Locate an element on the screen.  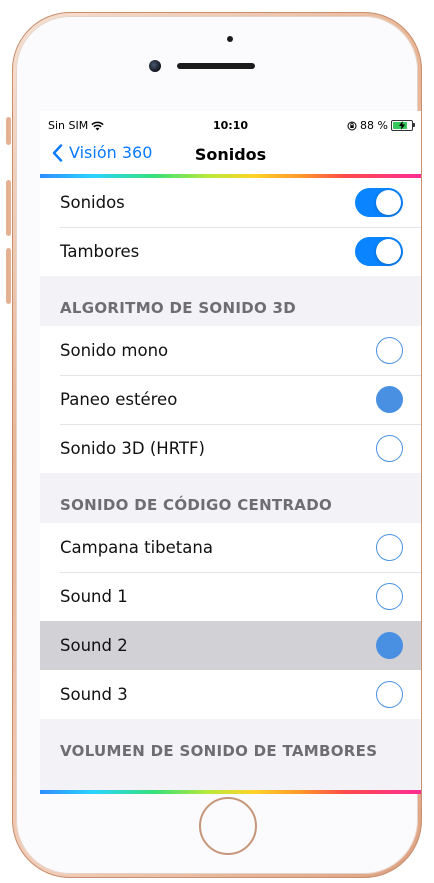
list-item-label: Sonido 3D (HRTF) is located at coordinates (132, 448).